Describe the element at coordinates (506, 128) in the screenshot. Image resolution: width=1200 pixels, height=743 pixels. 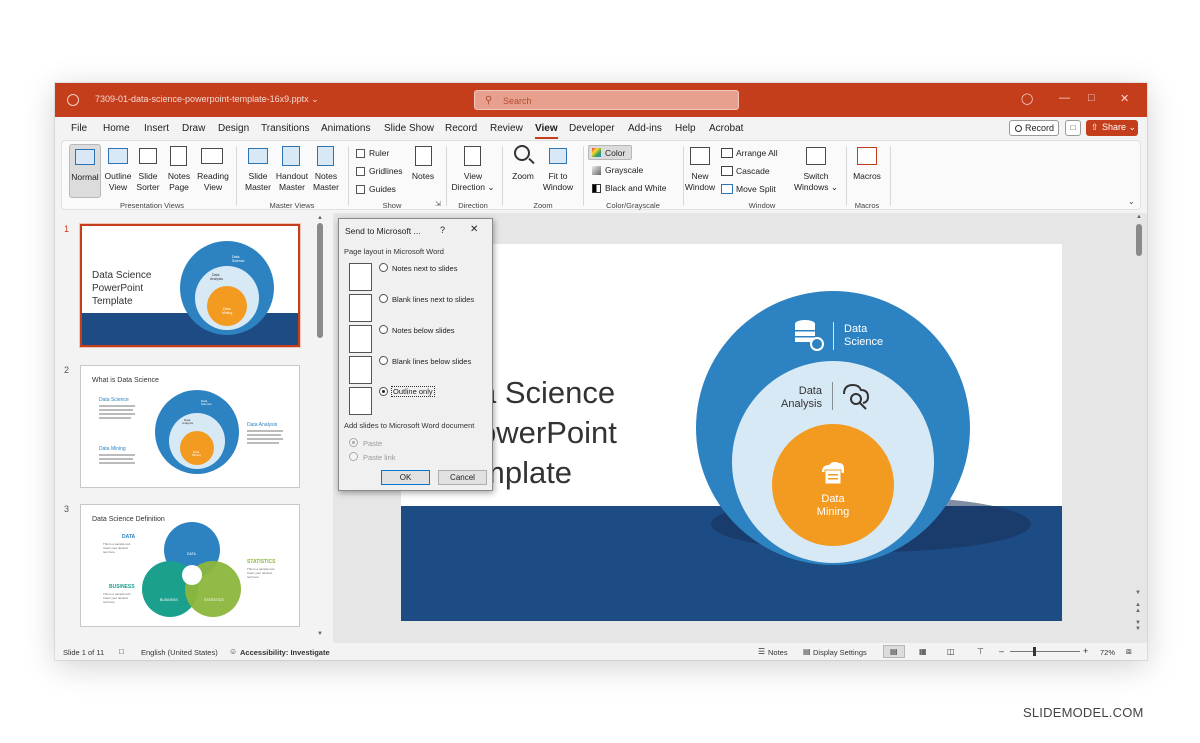
I see `tab-review: Review` at that location.